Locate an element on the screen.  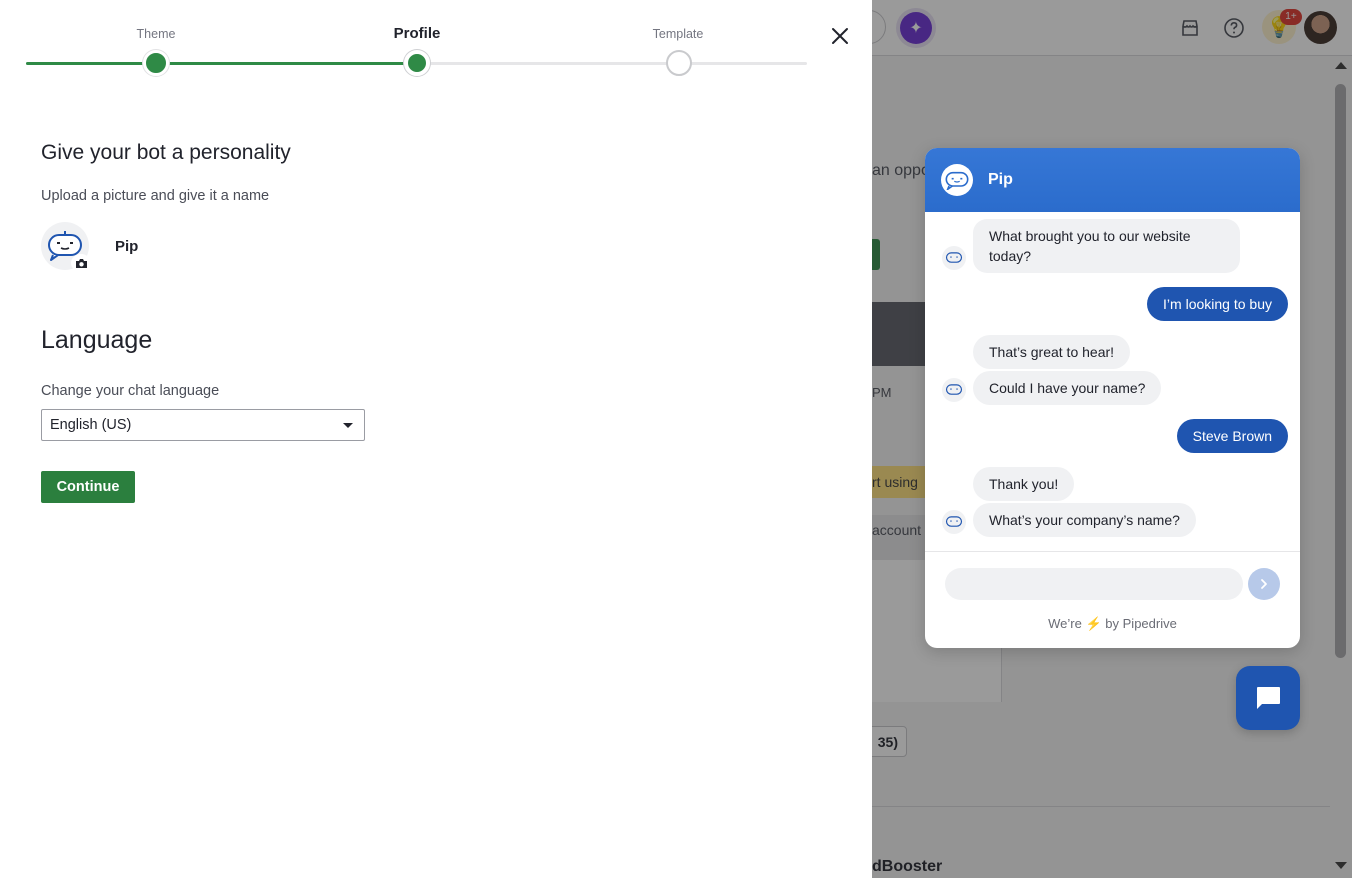
chat-header: Pip is located at coordinates (1112, 180).